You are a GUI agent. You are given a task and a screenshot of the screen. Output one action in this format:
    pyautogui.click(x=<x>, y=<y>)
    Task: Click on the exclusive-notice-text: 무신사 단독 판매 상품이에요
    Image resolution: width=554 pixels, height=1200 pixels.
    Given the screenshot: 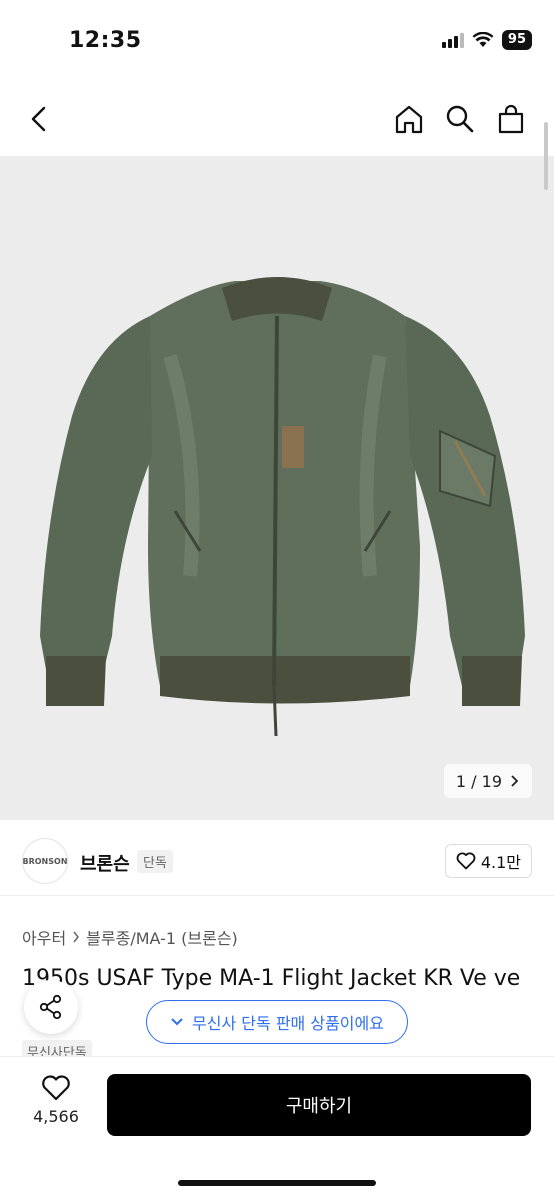 What is the action you would take?
    pyautogui.click(x=288, y=1023)
    